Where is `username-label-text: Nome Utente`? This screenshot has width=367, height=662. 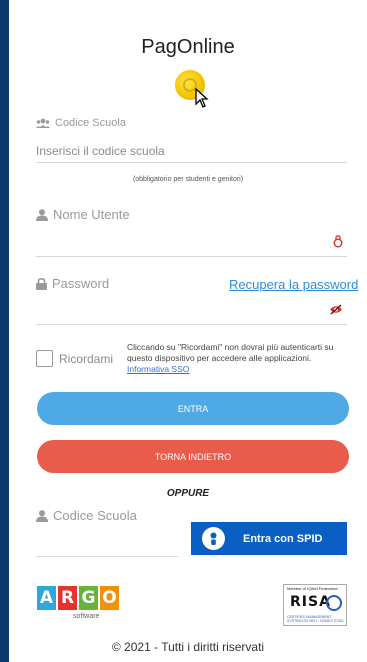 username-label-text: Nome Utente is located at coordinates (91, 214).